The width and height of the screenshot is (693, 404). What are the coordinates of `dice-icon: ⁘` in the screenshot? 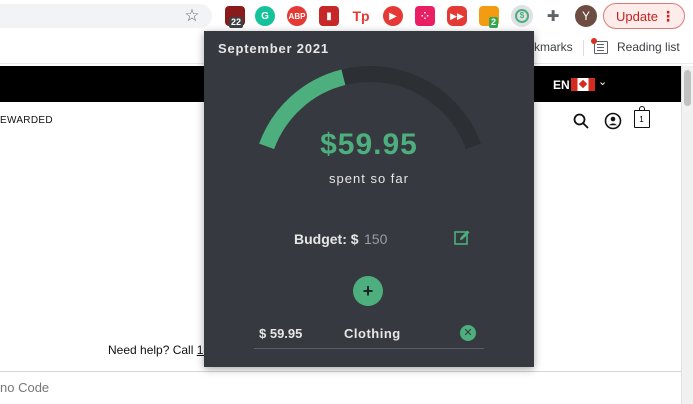 It's located at (425, 16).